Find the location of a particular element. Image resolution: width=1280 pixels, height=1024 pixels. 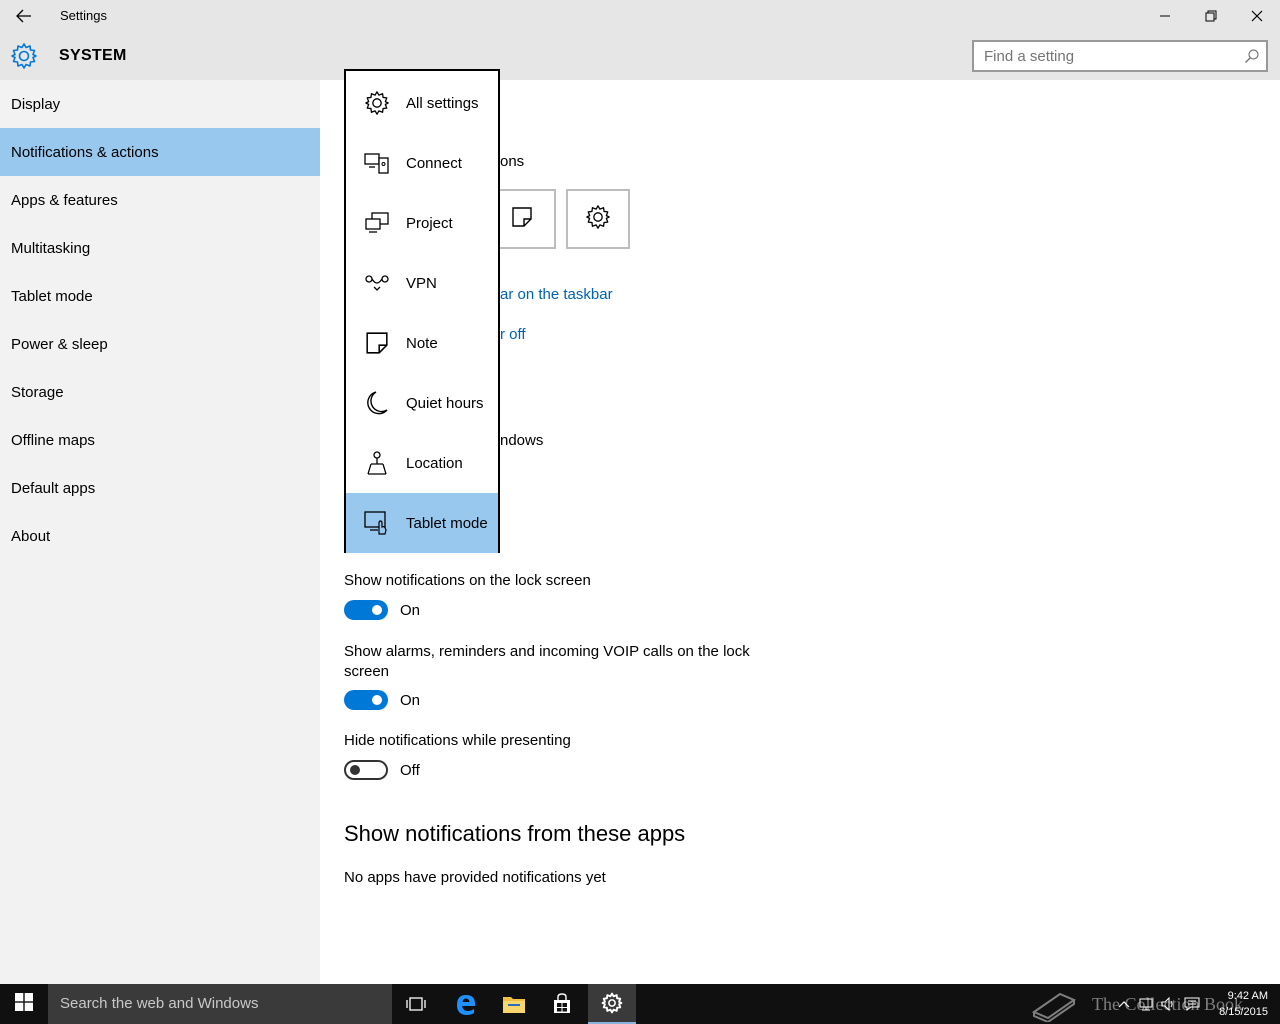

flyout-item-location: Location is located at coordinates (422, 463).